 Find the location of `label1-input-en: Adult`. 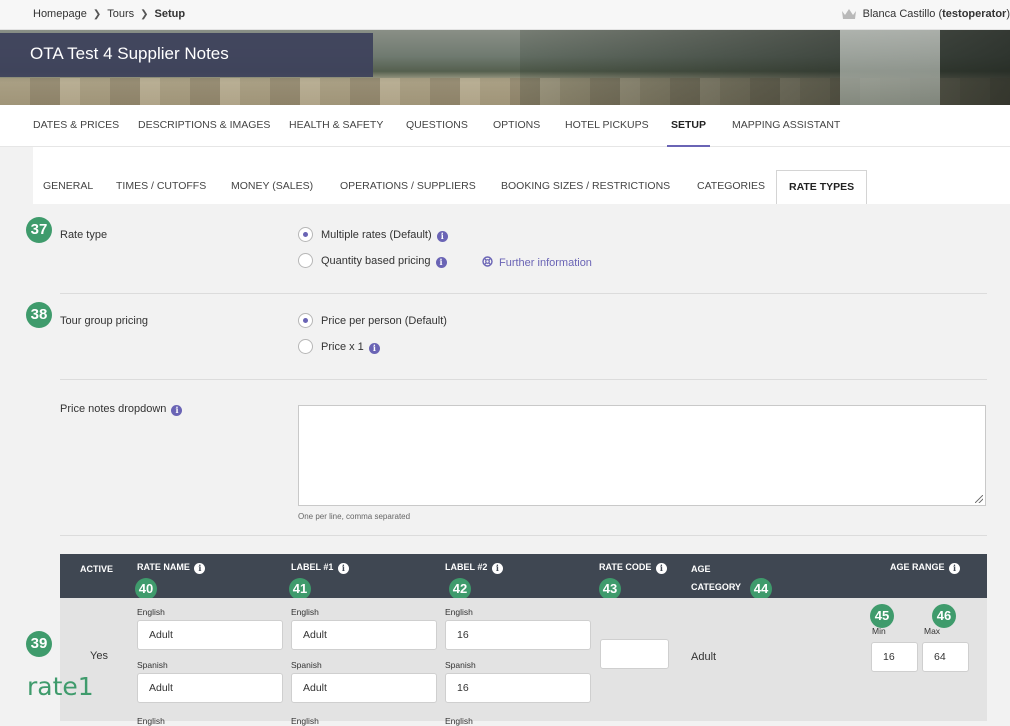

label1-input-en: Adult is located at coordinates (364, 635).